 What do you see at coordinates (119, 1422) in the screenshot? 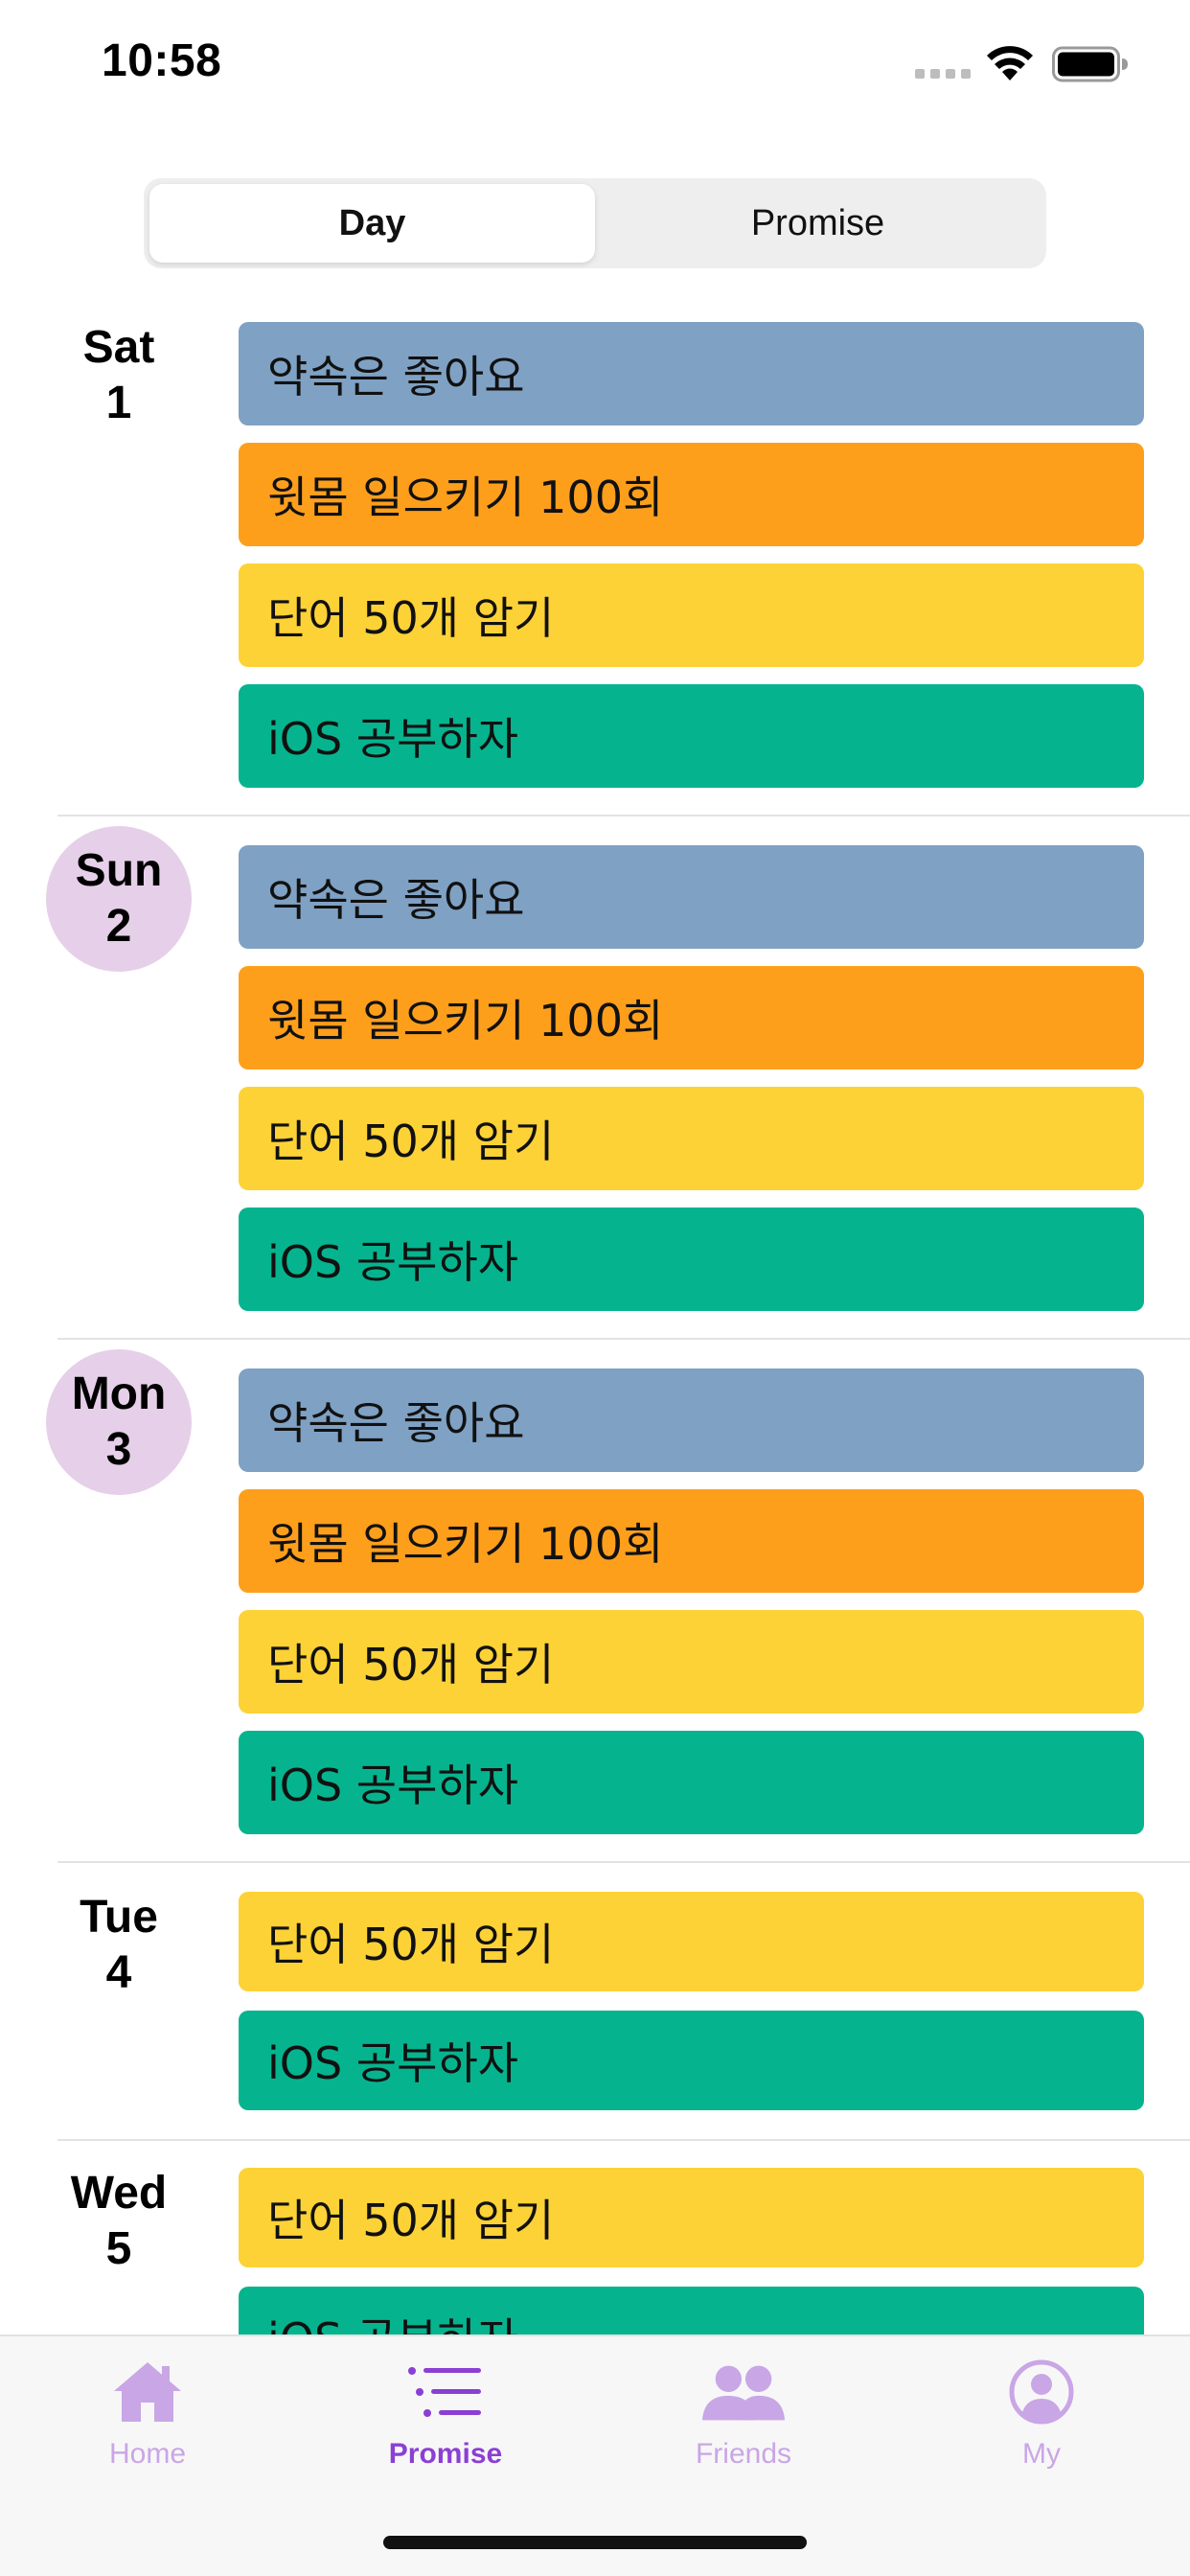
I see `date-label: Mon 3` at bounding box center [119, 1422].